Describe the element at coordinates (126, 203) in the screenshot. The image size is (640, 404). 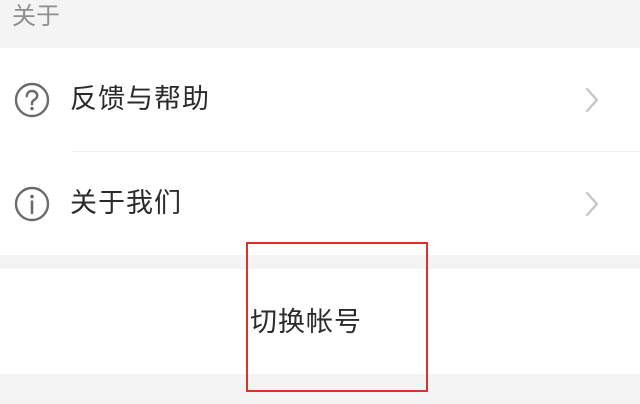
I see `menu-item-label: 关于我们` at that location.